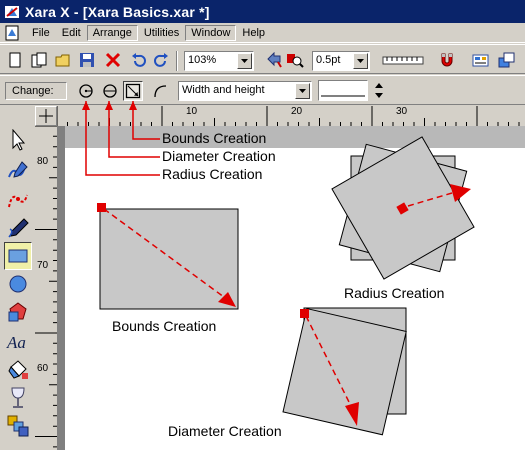  I want to click on menu-bar: File Edit Arrange Utilities Window Help, so click(262, 33).